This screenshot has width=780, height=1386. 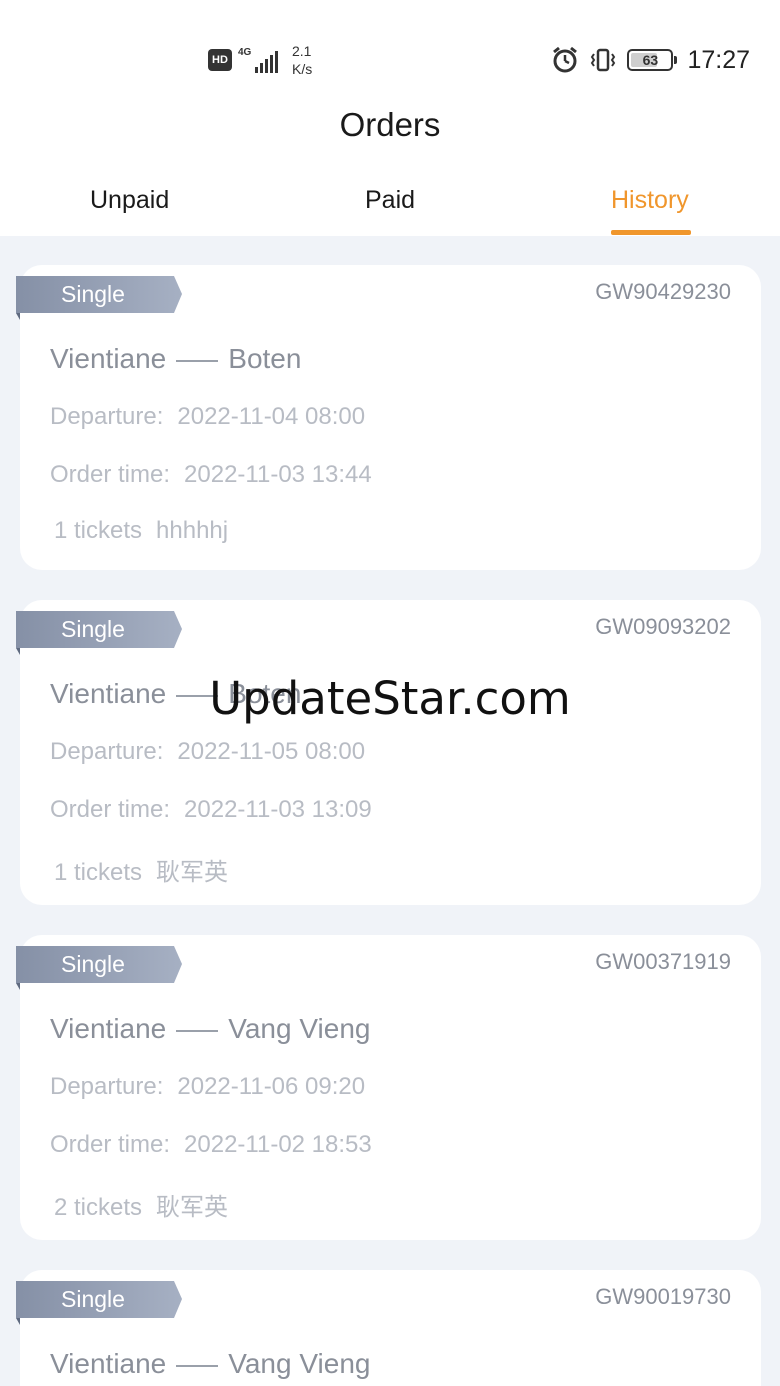 I want to click on tickets-line: 1 tickets hhhhhj, so click(x=141, y=531).